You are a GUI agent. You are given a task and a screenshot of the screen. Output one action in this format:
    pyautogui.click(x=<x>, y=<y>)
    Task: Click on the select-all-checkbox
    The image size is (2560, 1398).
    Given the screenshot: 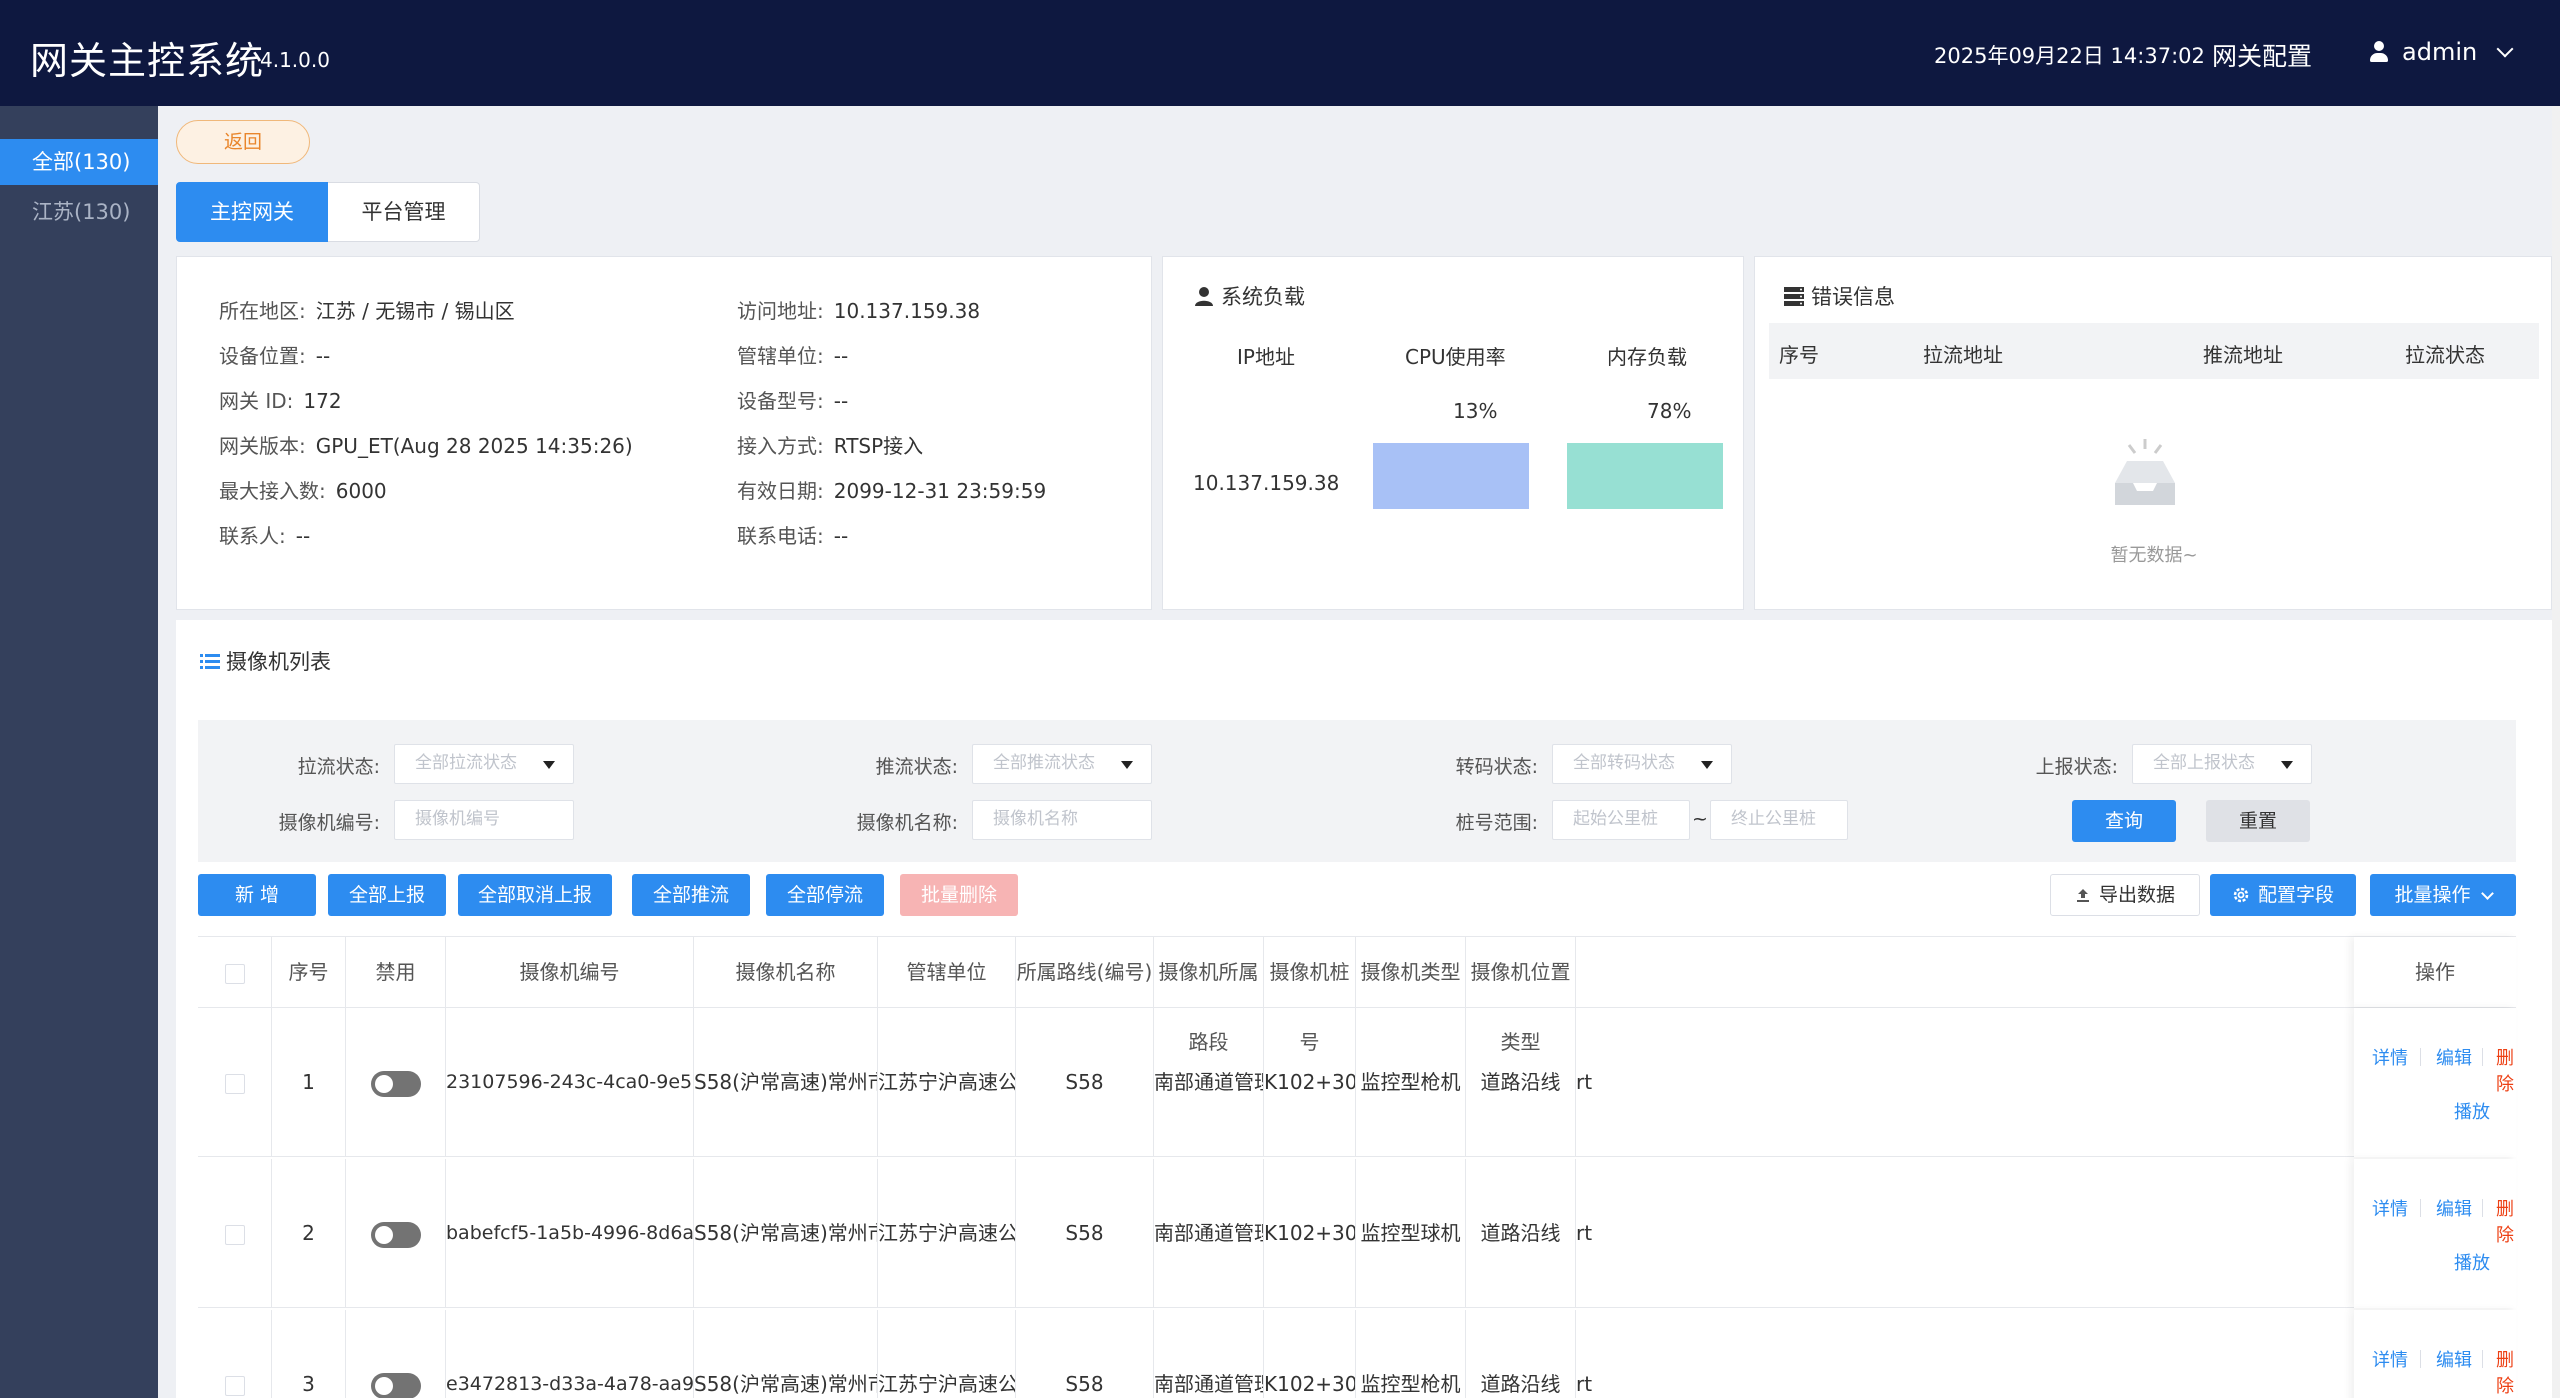 What is the action you would take?
    pyautogui.click(x=234, y=973)
    